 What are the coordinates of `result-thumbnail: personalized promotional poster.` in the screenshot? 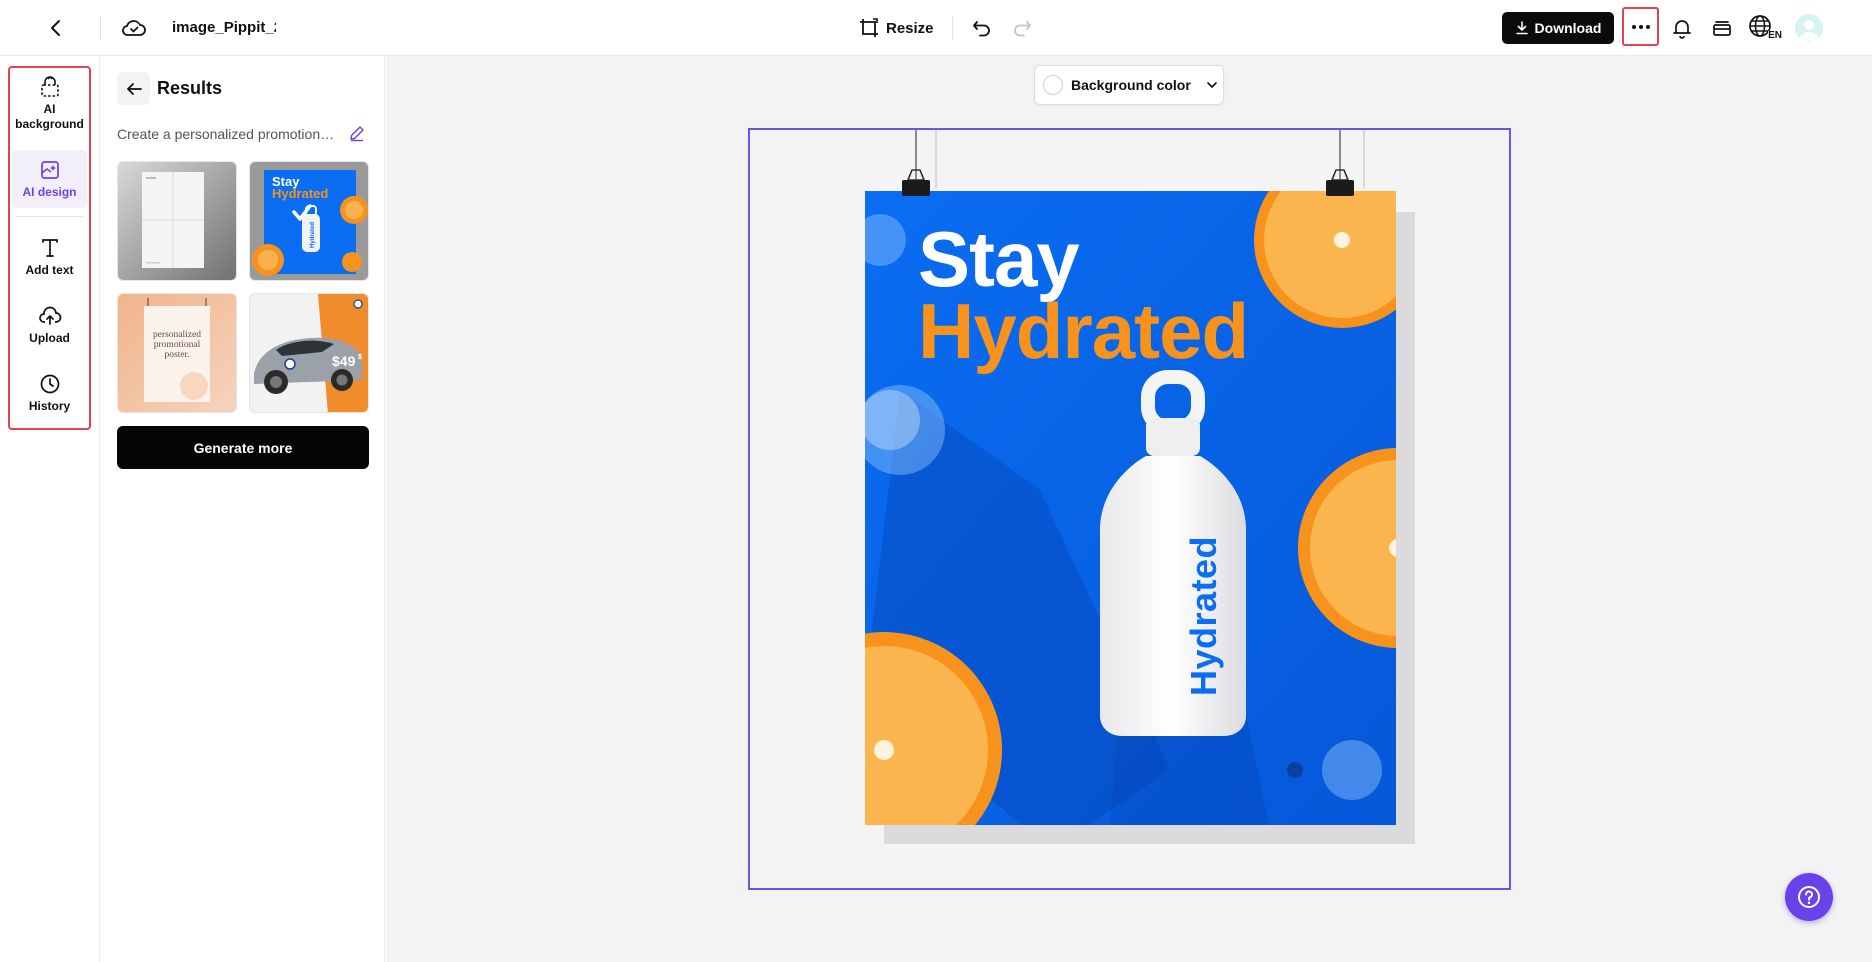 It's located at (177, 353).